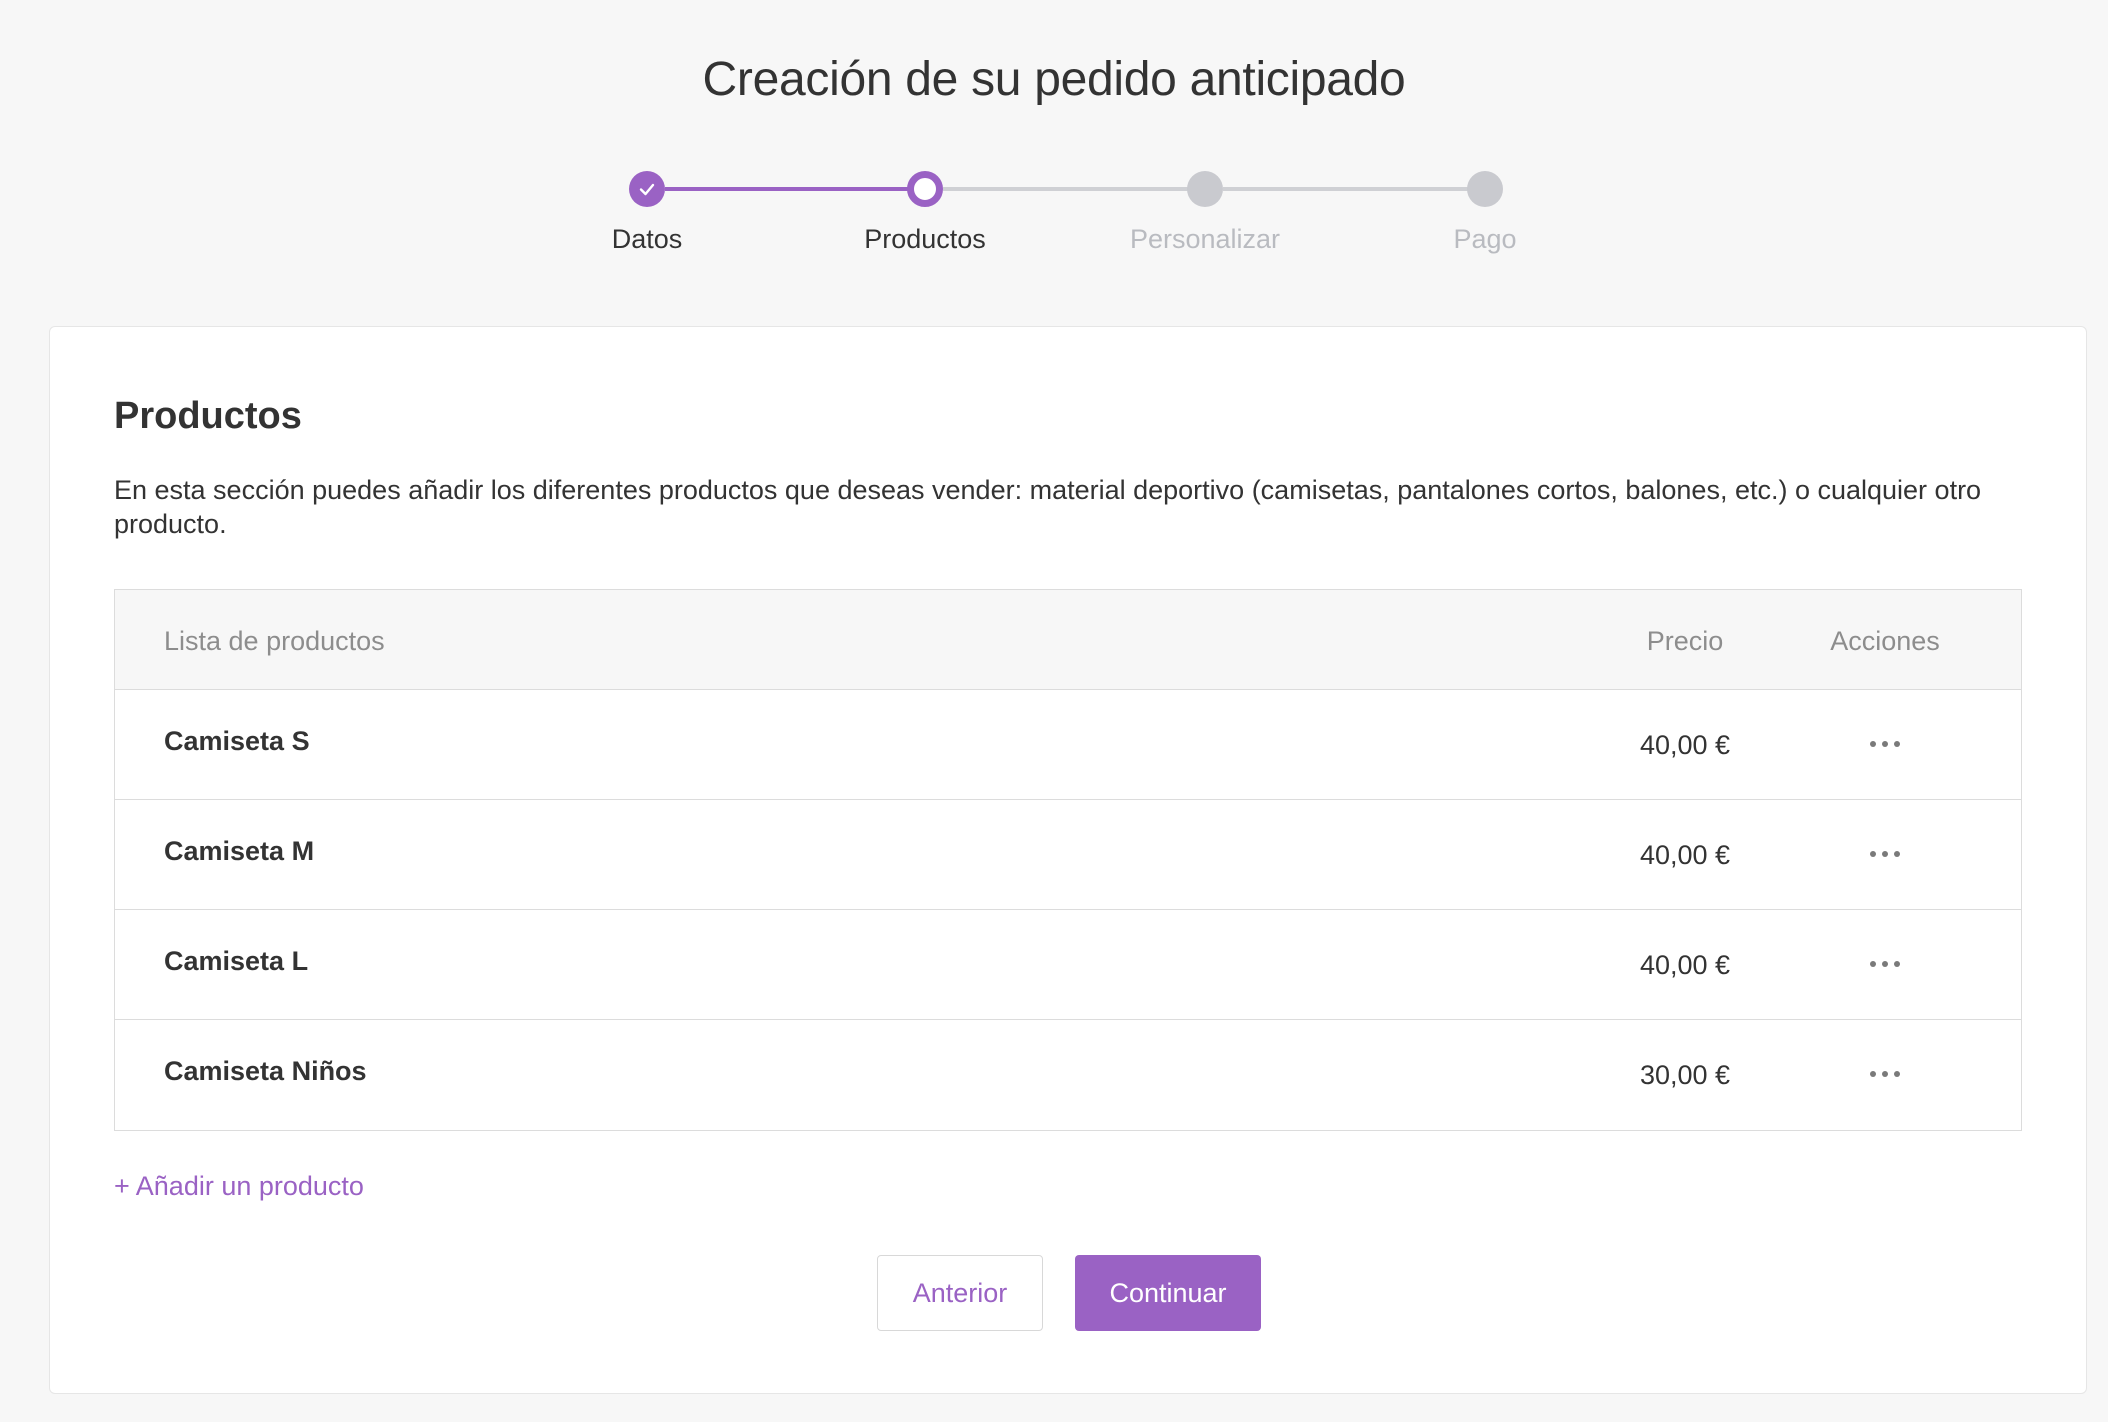  What do you see at coordinates (265, 1071) in the screenshot?
I see `product-name: Camiseta Niños` at bounding box center [265, 1071].